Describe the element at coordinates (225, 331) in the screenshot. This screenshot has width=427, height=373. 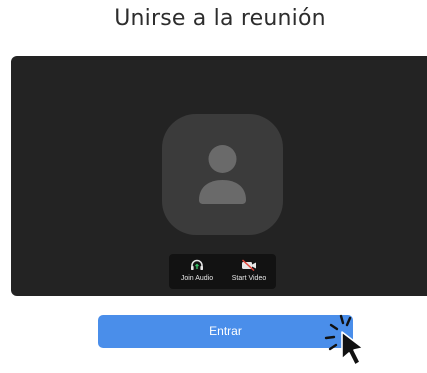
I see `join-button: Entrar` at that location.